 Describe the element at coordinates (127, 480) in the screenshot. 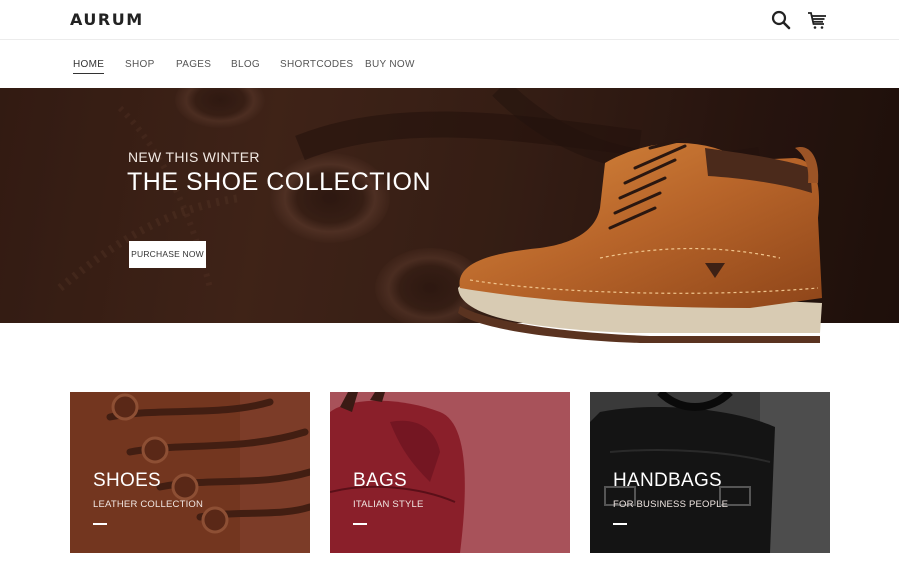

I see `card-title: SHOES` at that location.